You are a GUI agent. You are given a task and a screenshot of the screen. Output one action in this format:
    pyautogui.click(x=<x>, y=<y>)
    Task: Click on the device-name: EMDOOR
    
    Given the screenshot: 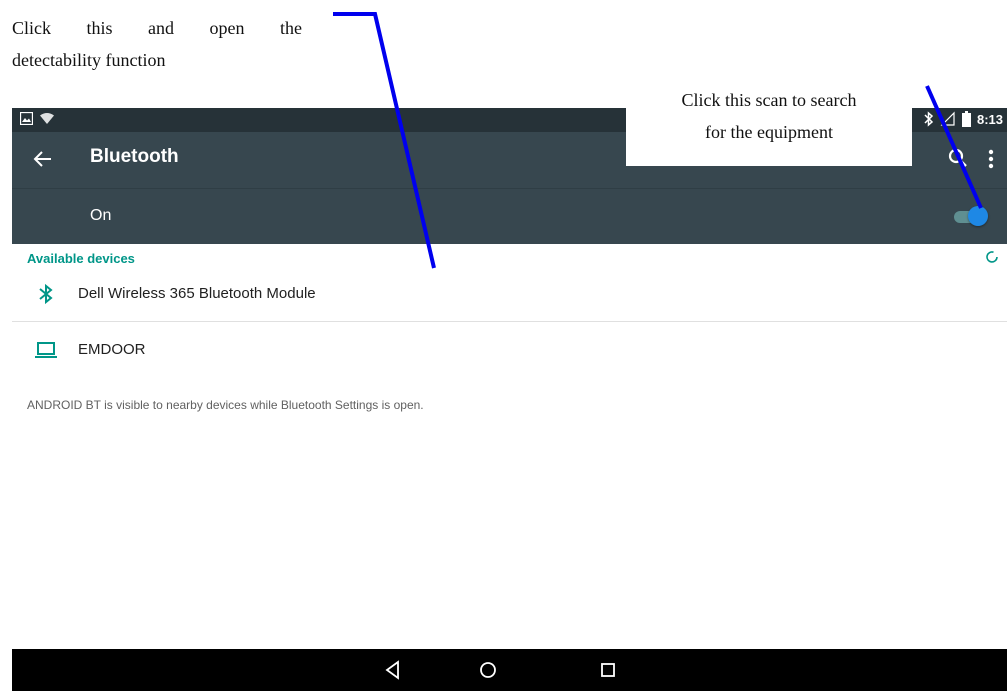 What is the action you would take?
    pyautogui.click(x=112, y=349)
    